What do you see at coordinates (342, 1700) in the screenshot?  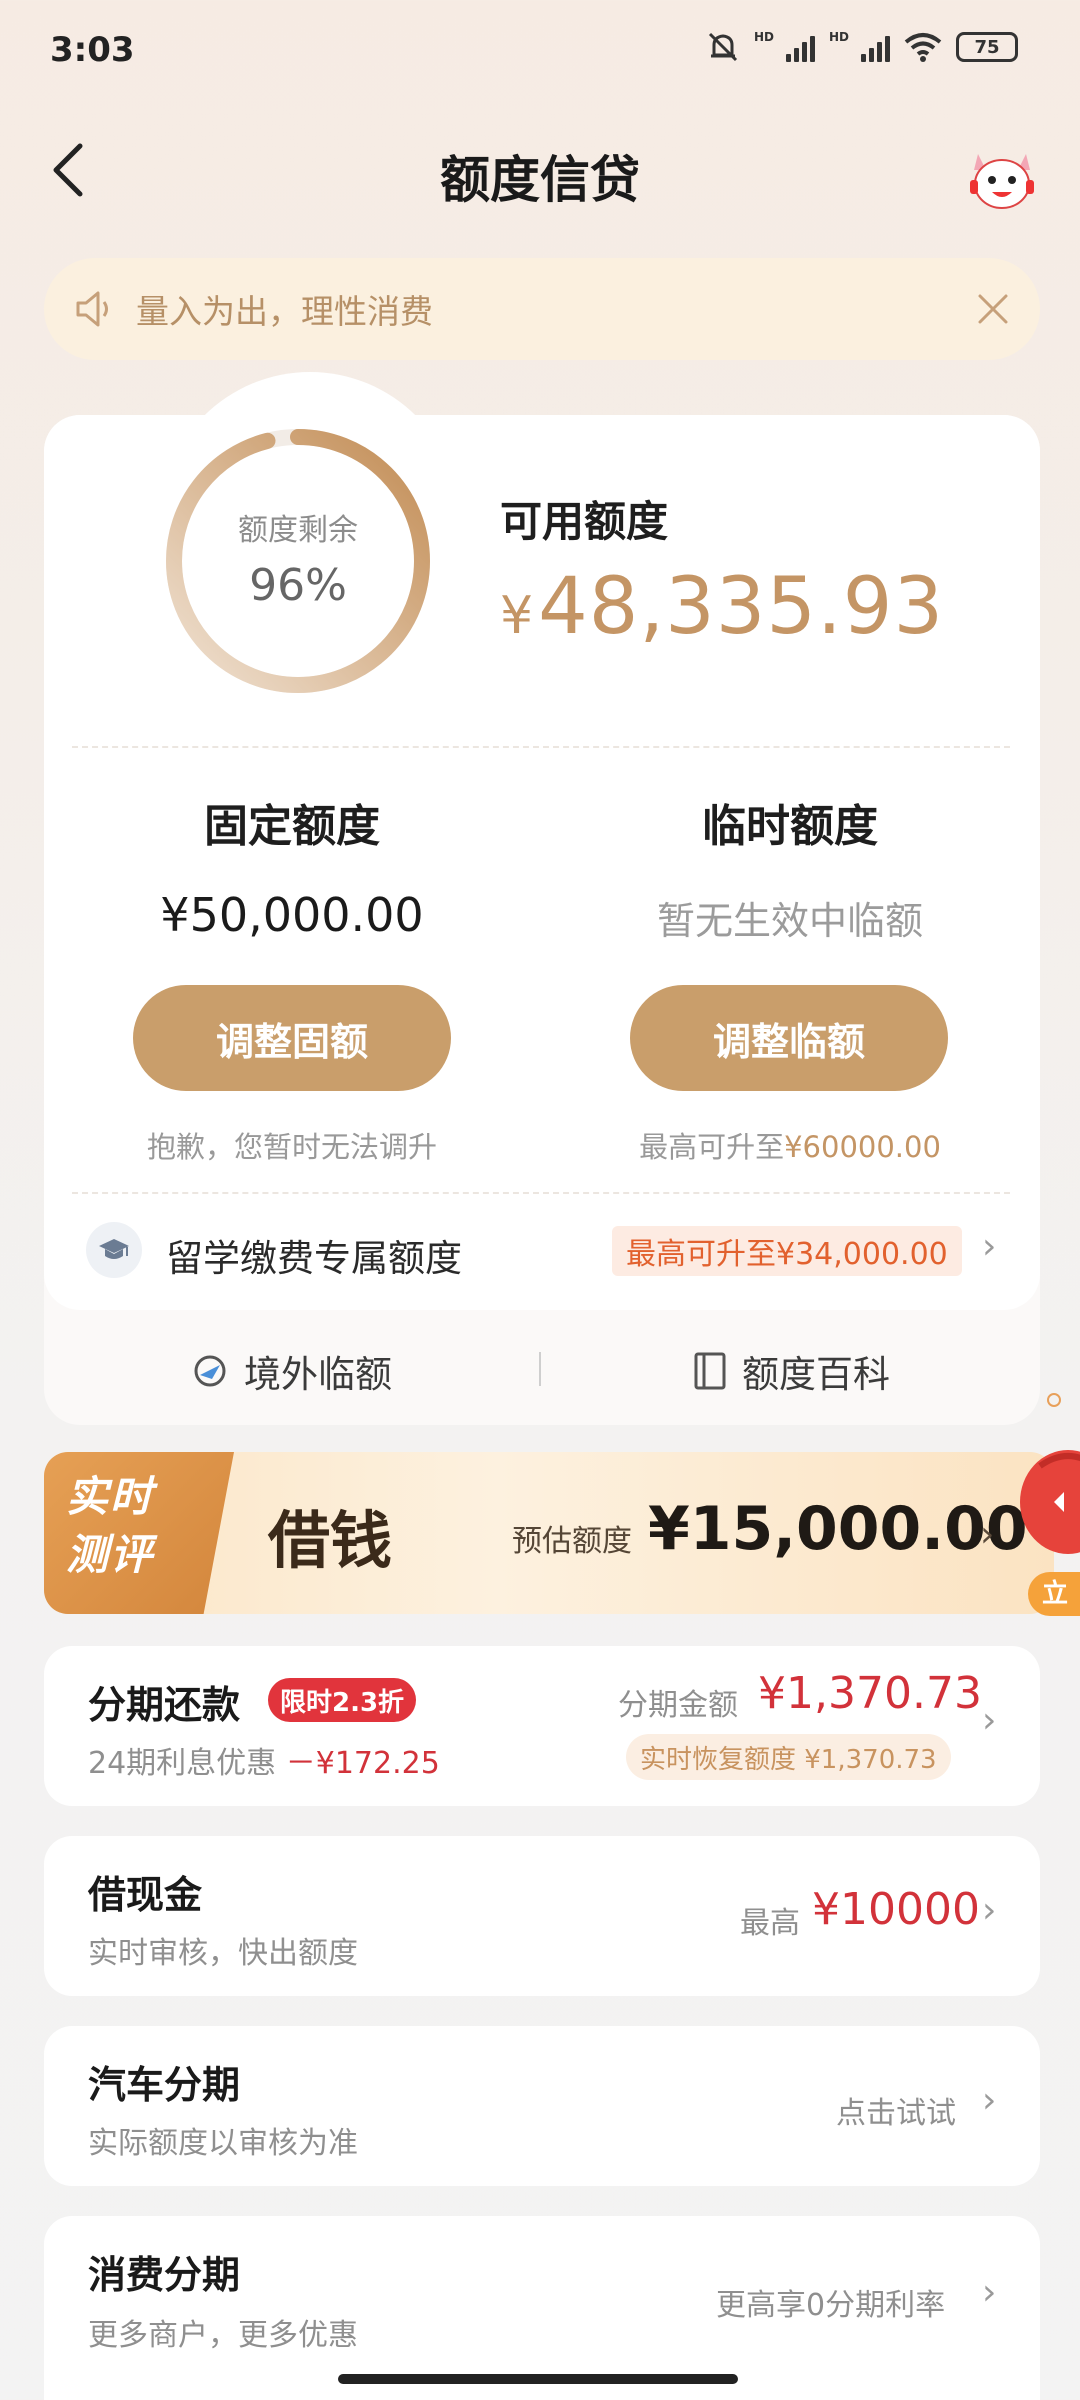 I see `limited-discount-tag: 限时2.3折` at bounding box center [342, 1700].